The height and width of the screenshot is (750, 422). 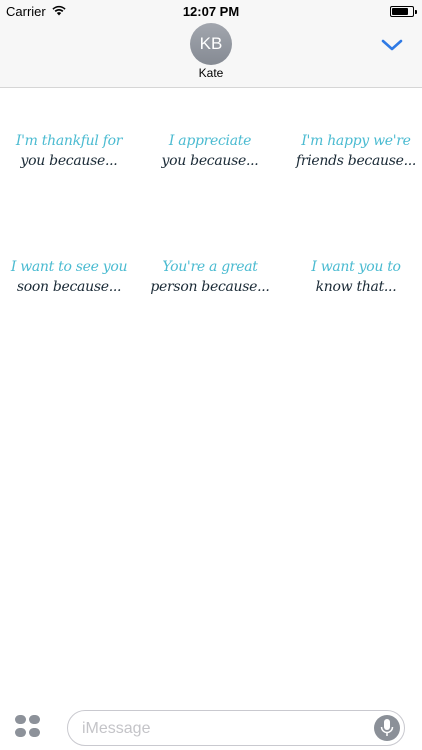 I want to click on contact-name: Kate, so click(x=211, y=73).